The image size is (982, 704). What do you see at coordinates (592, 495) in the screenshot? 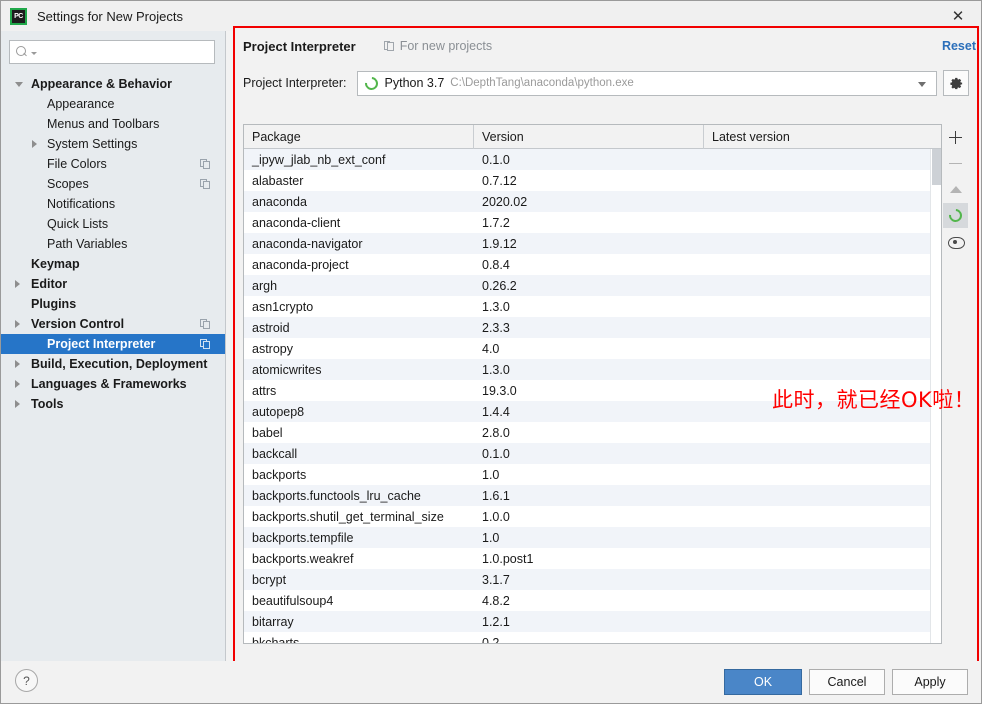
I see `table-row: backports.functools_lru_cache 1.6.1` at bounding box center [592, 495].